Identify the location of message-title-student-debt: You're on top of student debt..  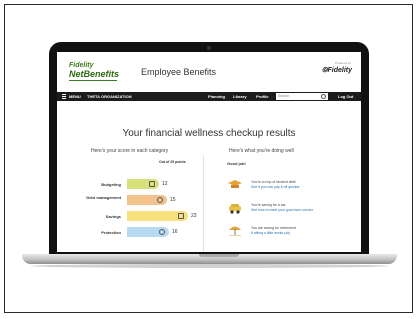
(274, 182).